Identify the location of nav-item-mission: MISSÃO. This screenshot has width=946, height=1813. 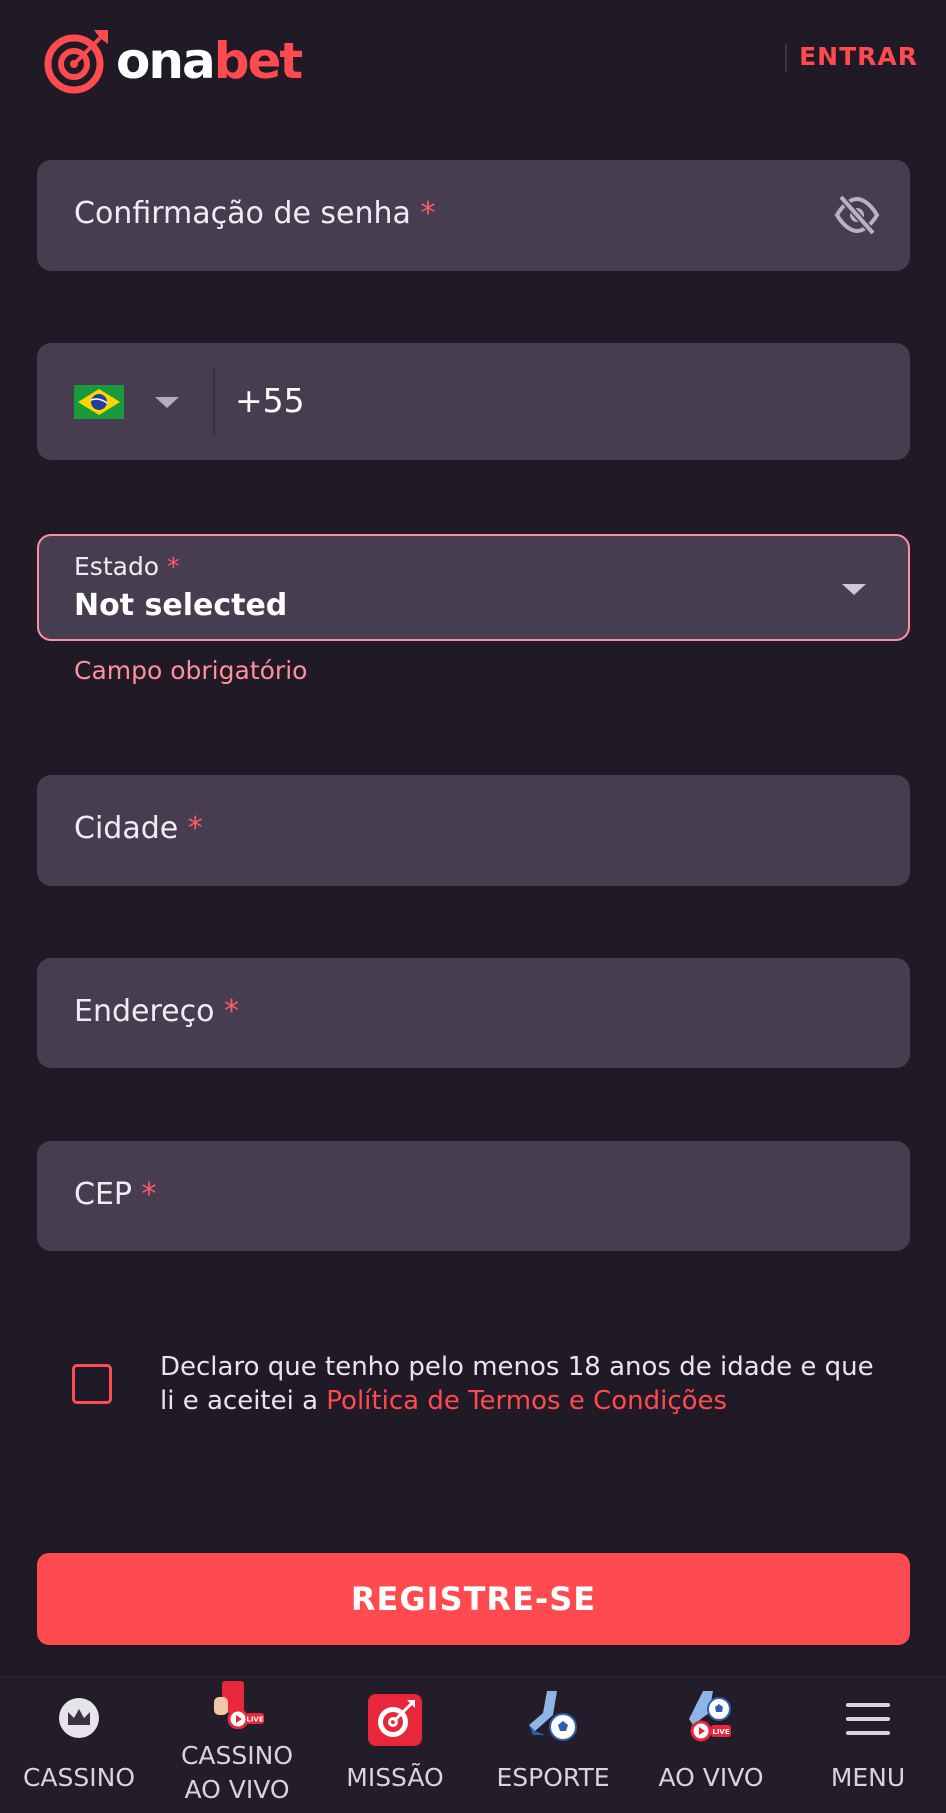
(395, 1745).